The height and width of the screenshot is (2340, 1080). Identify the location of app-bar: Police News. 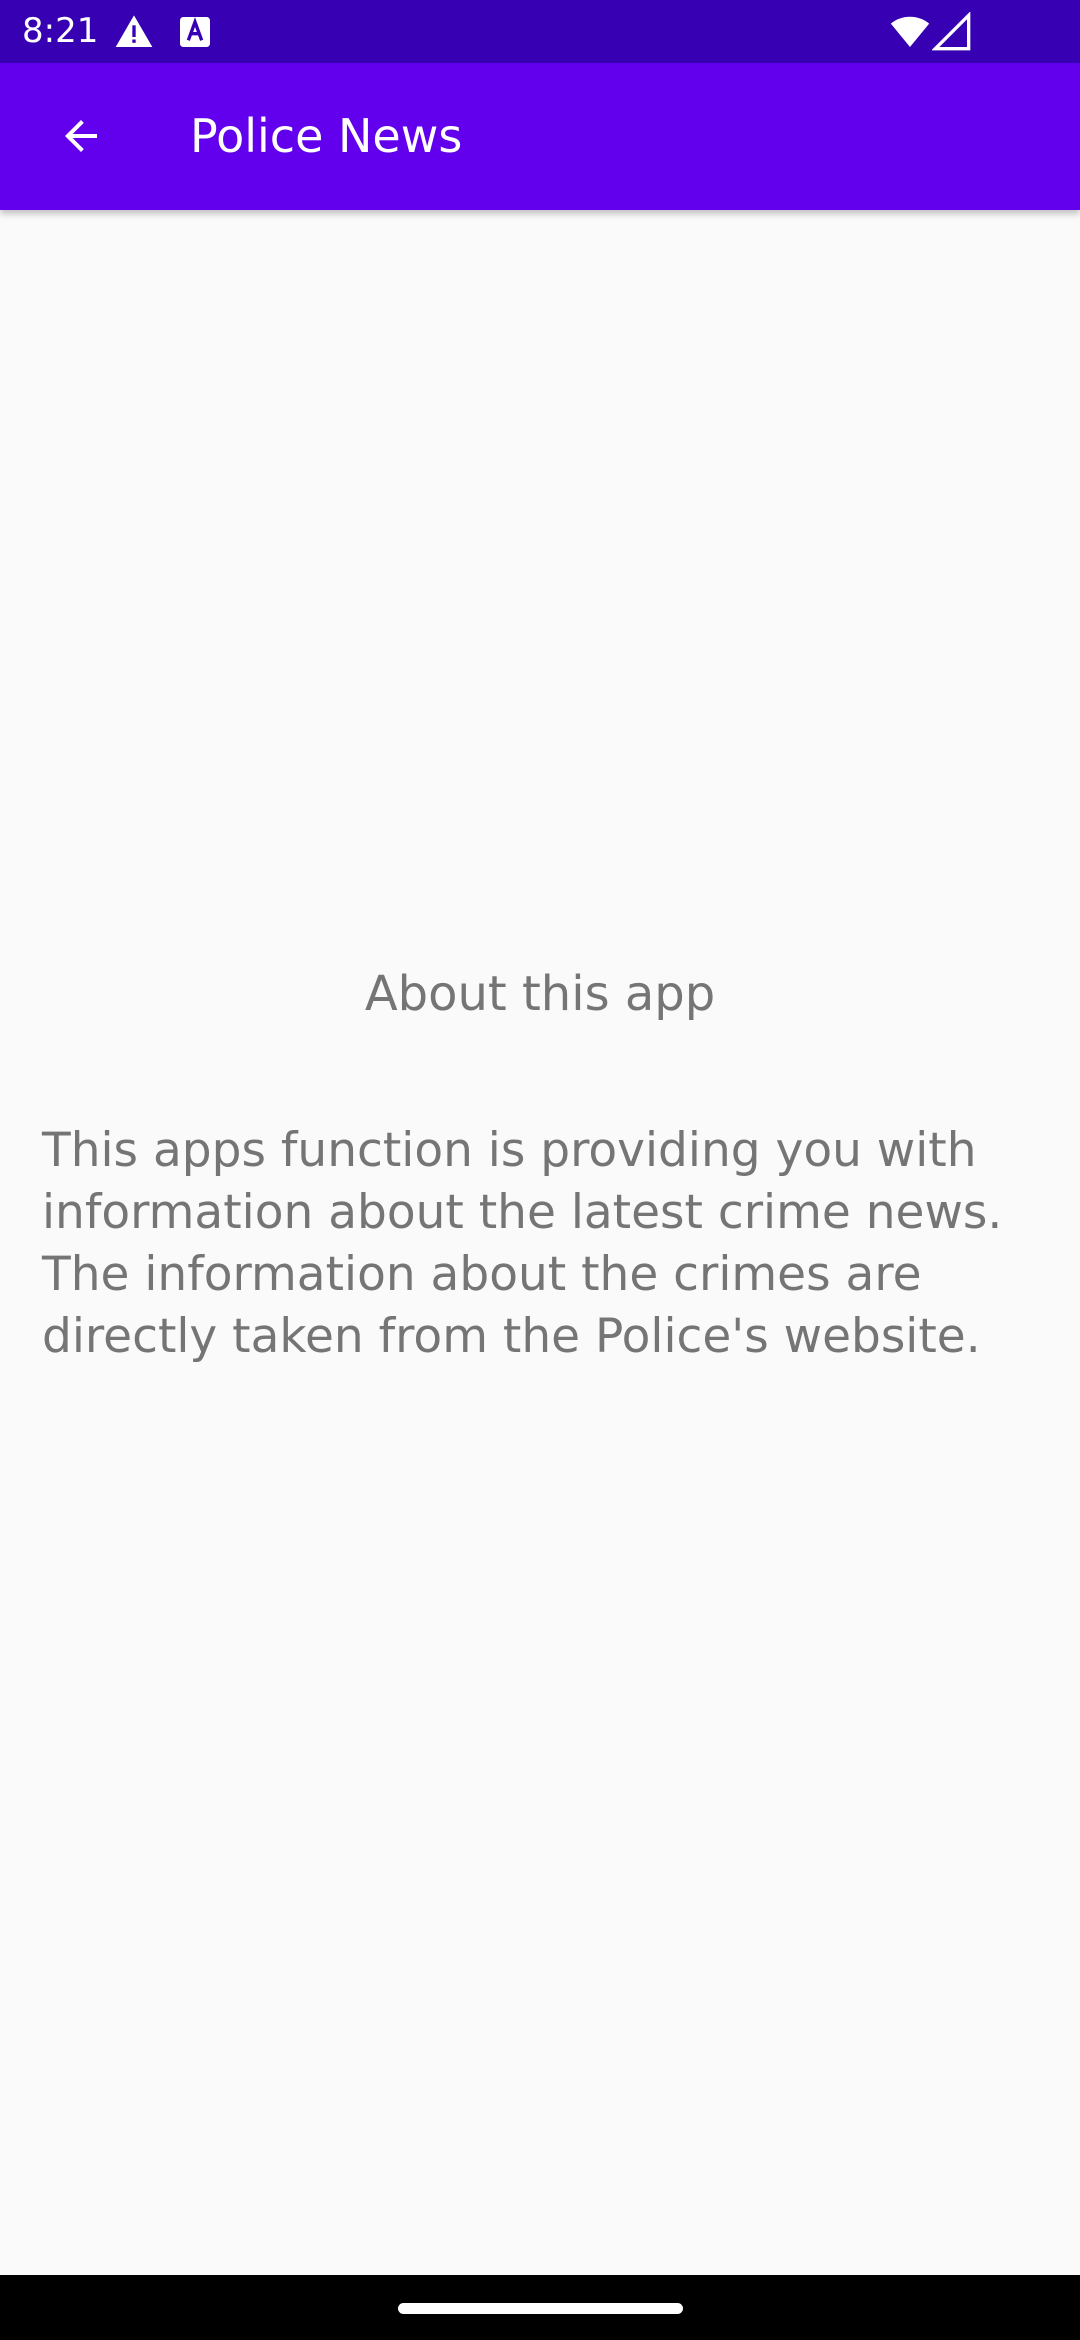
(540, 136).